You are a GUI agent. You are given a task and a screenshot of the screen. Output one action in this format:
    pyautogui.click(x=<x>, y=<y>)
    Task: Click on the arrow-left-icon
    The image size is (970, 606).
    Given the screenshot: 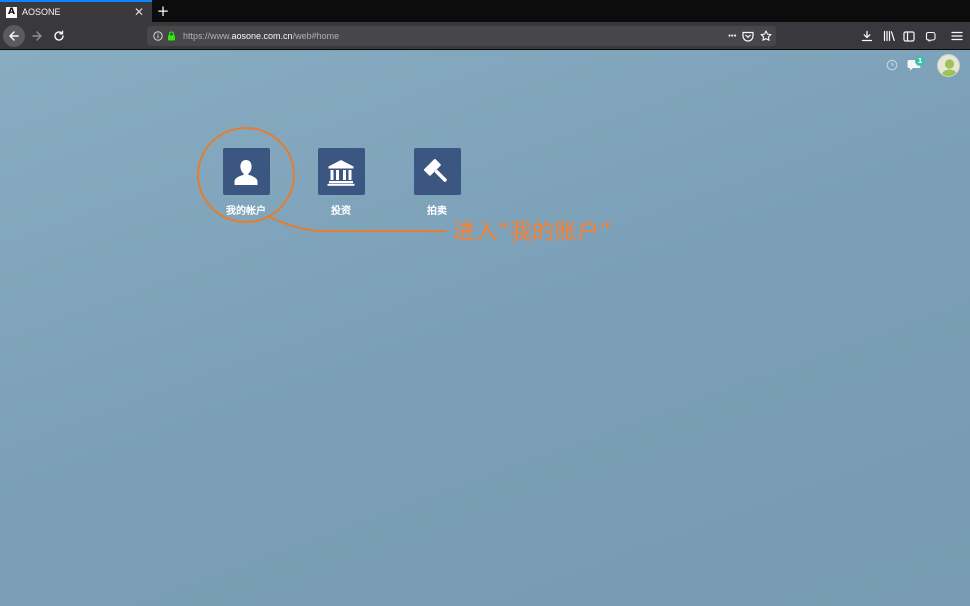 What is the action you would take?
    pyautogui.click(x=14, y=36)
    